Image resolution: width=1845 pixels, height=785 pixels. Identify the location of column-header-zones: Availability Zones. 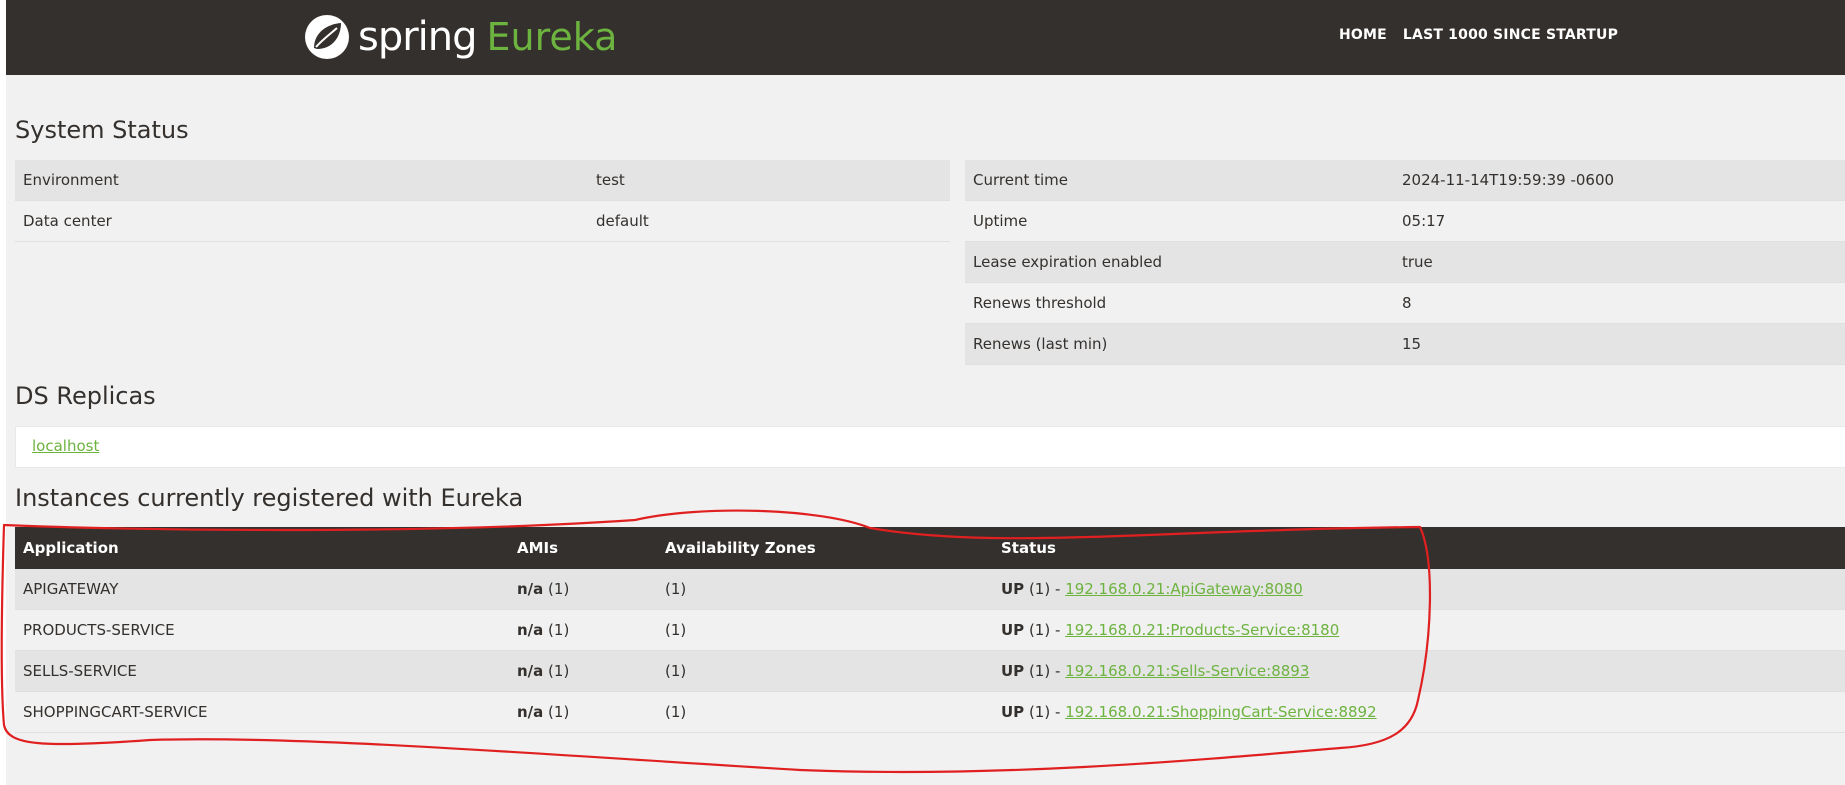
(825, 548).